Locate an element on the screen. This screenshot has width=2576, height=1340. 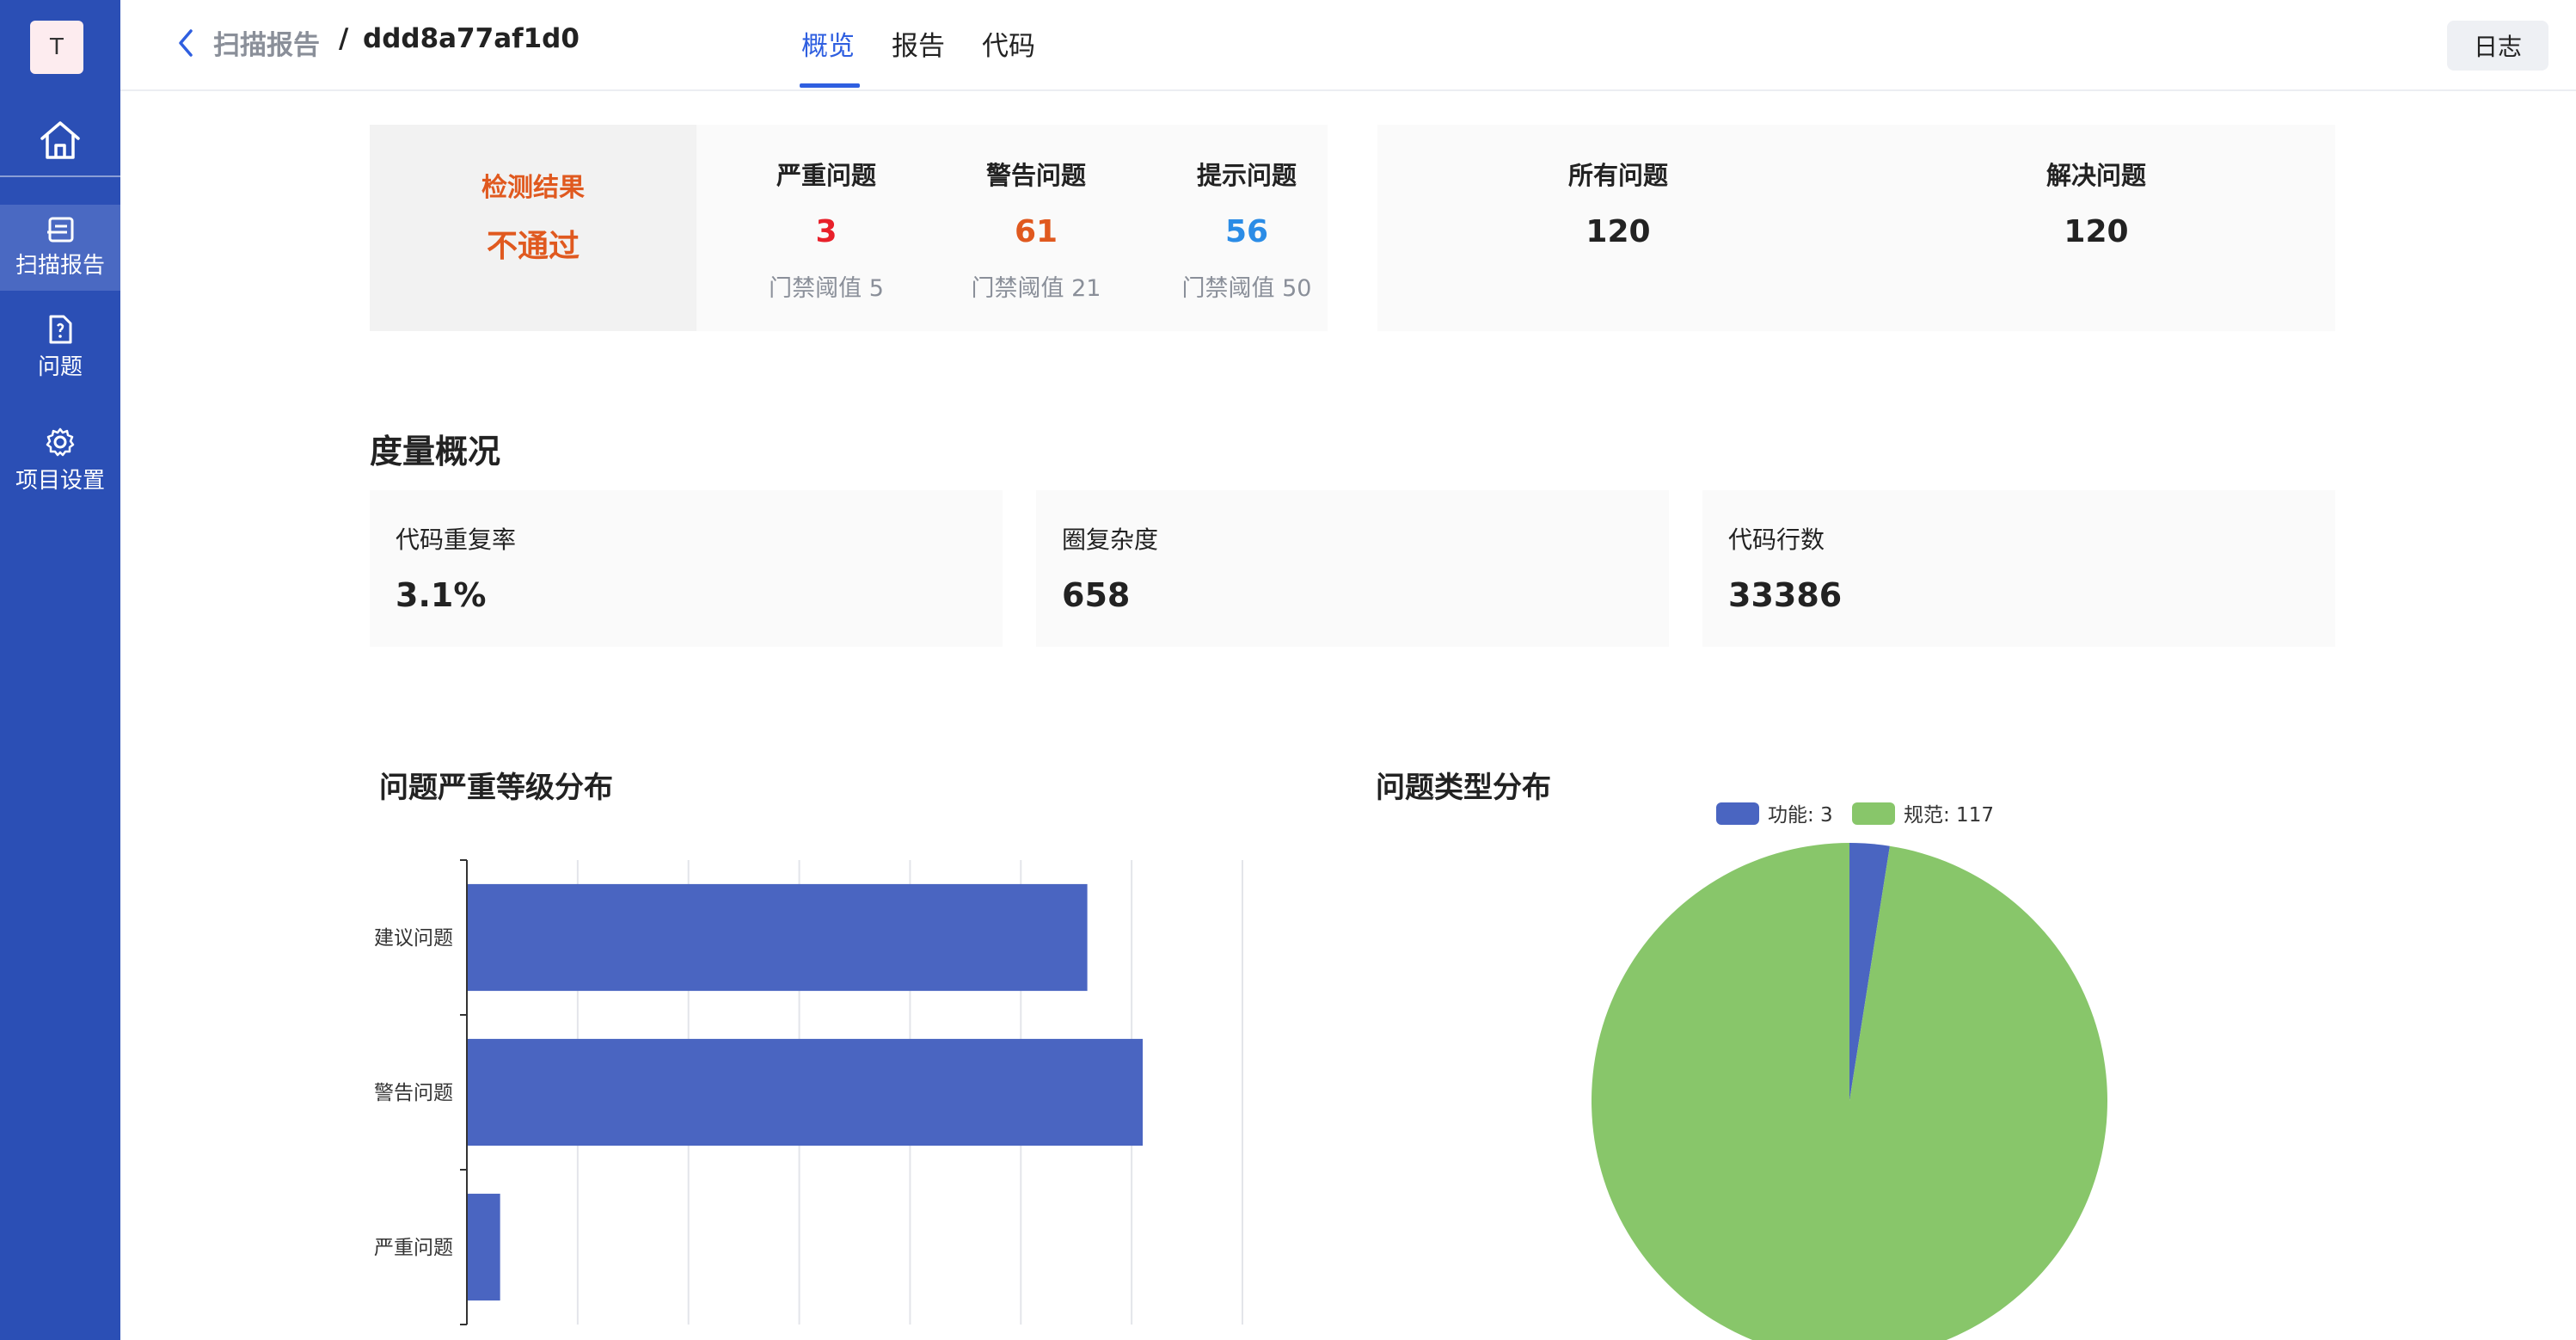
active-tab-indicator is located at coordinates (830, 85).